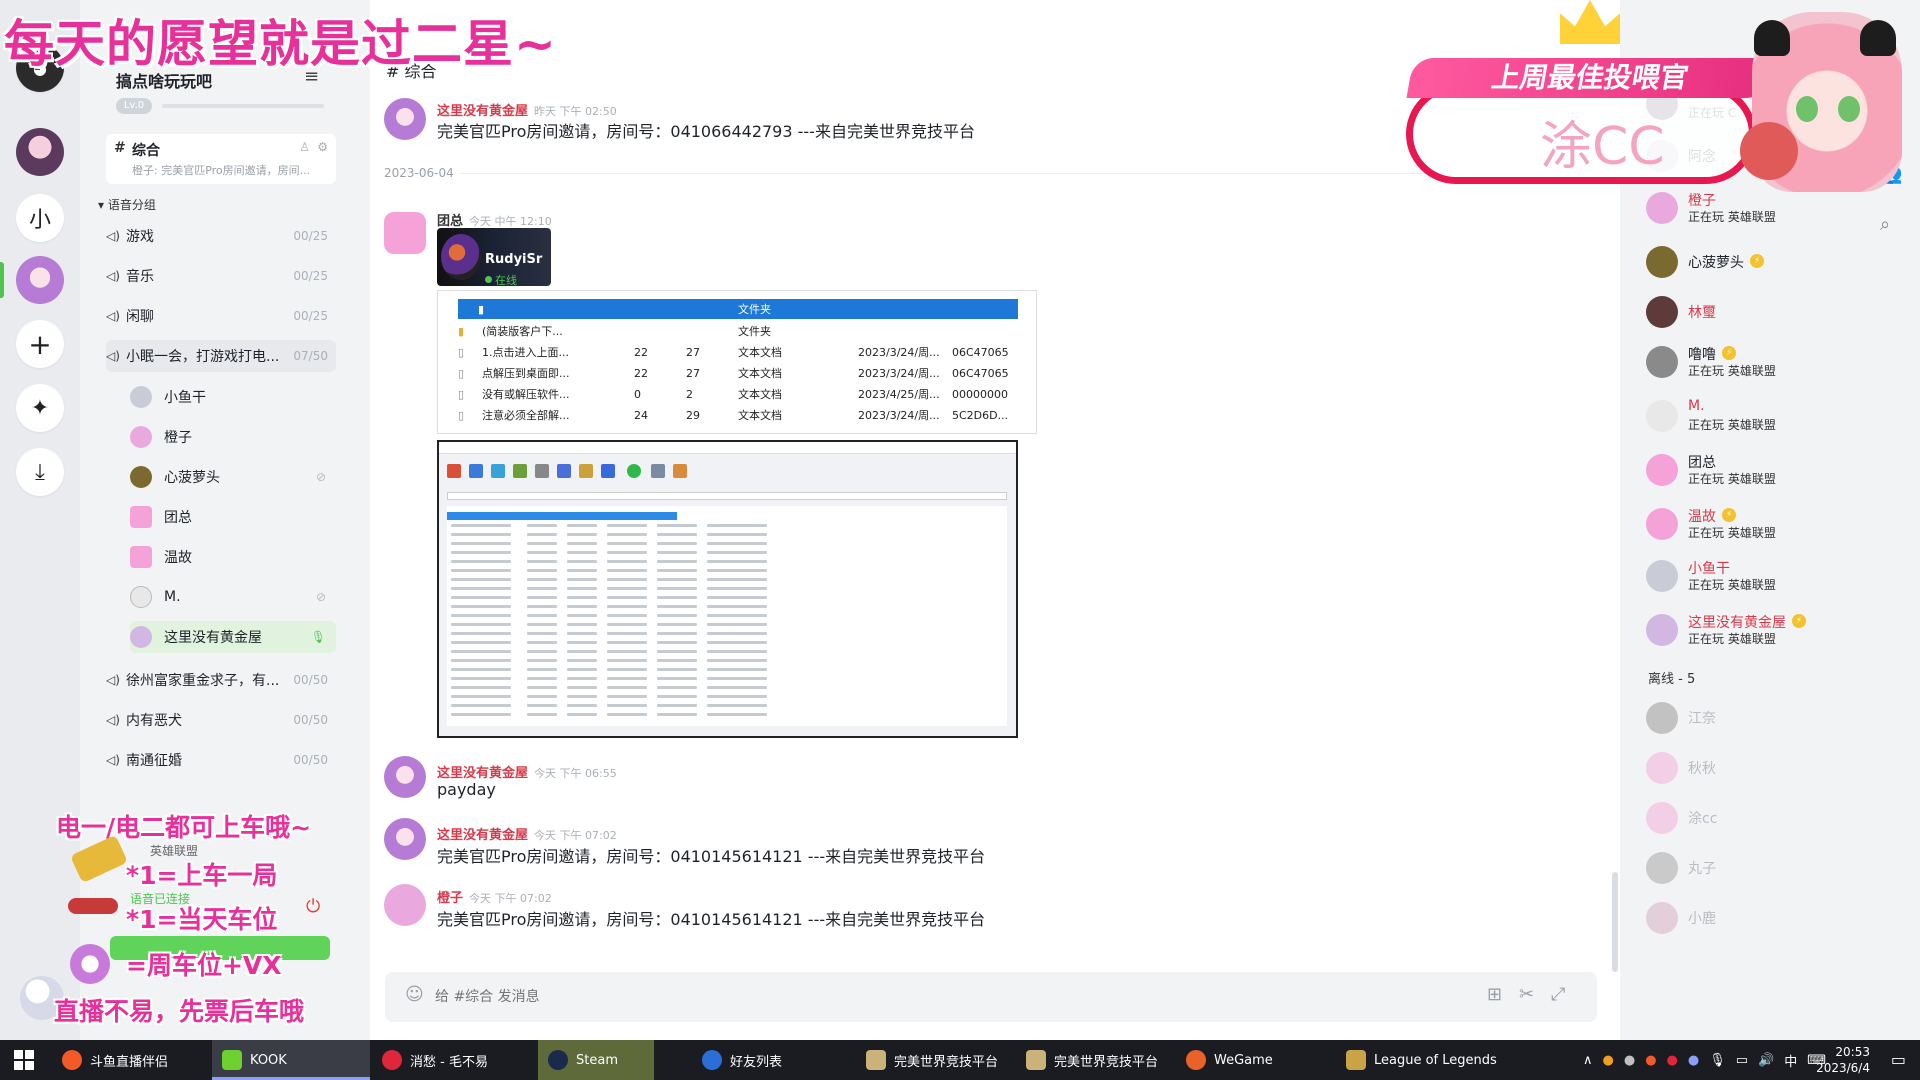 The image size is (1920, 1080). Describe the element at coordinates (1766, 1060) in the screenshot. I see `volume-icon: 🔊` at that location.